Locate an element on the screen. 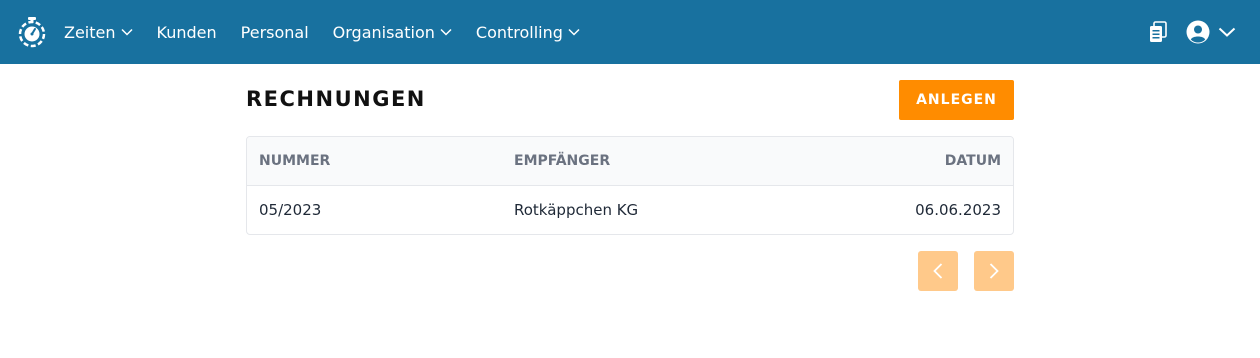  previous-page-button is located at coordinates (938, 271).